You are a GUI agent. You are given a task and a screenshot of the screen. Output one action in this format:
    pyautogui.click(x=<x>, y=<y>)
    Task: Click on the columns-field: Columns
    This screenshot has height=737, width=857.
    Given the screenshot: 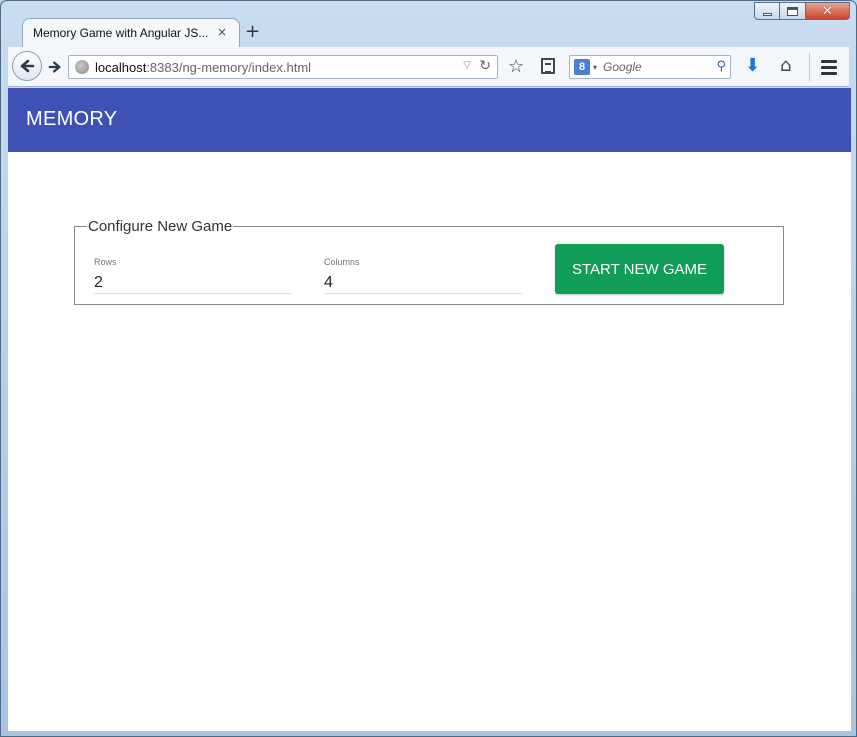 What is the action you would take?
    pyautogui.click(x=423, y=273)
    